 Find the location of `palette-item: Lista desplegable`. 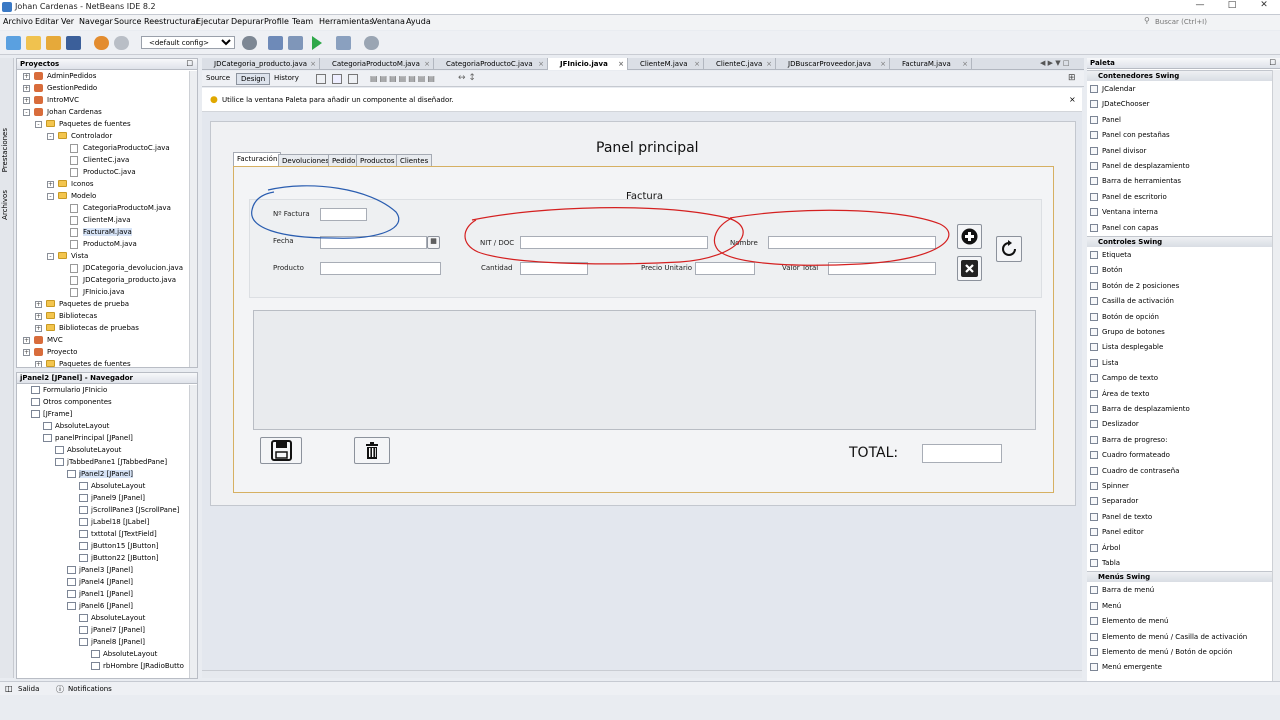

palette-item: Lista desplegable is located at coordinates (1180, 347).